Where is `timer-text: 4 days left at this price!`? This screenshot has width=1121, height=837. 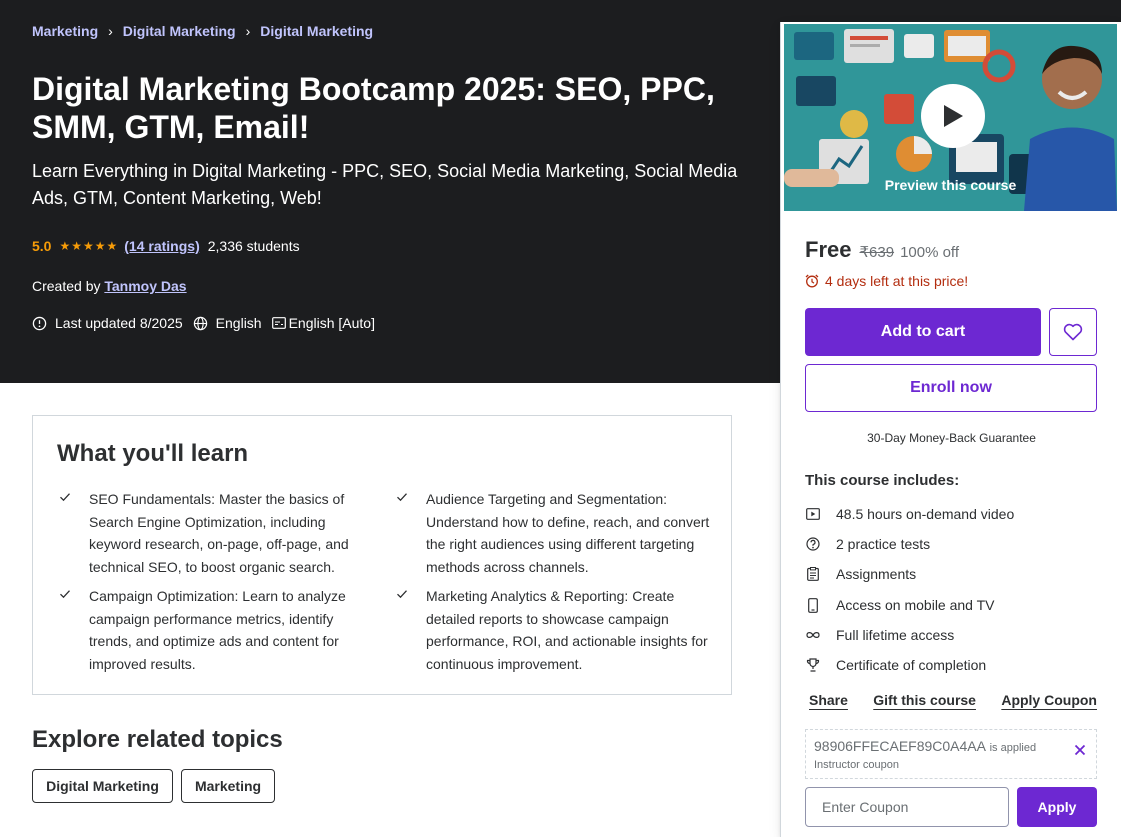 timer-text: 4 days left at this price! is located at coordinates (897, 281).